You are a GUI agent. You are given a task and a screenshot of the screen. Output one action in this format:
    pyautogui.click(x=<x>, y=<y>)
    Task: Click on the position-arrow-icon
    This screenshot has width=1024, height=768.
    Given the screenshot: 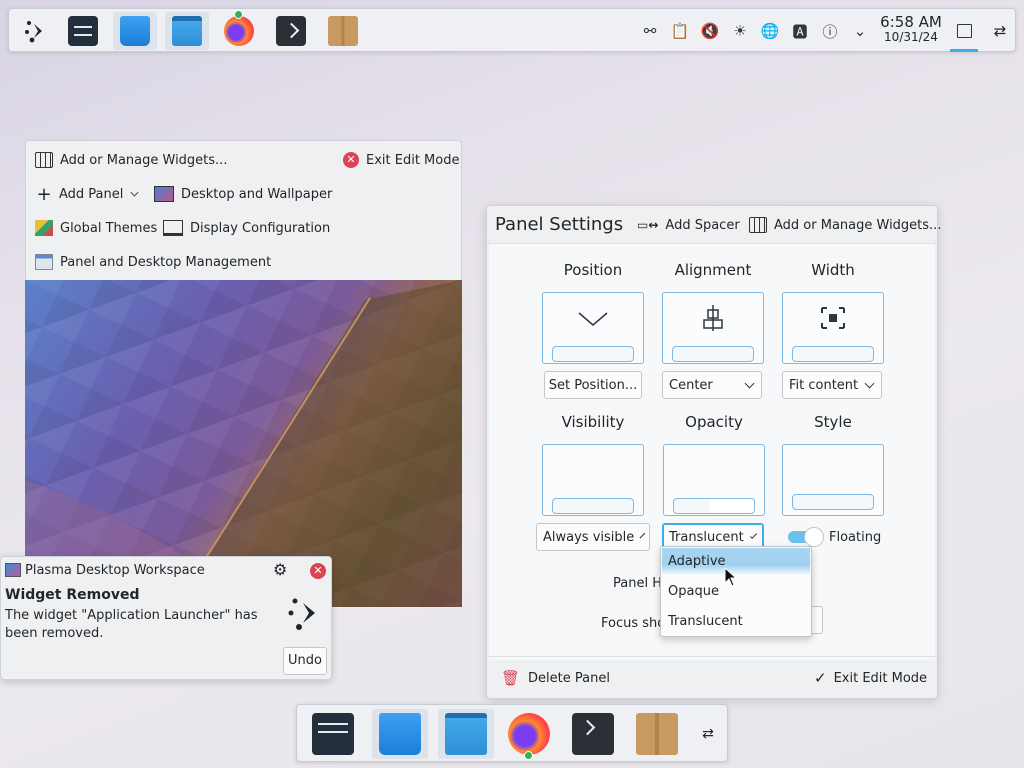 What is the action you would take?
    pyautogui.click(x=593, y=319)
    